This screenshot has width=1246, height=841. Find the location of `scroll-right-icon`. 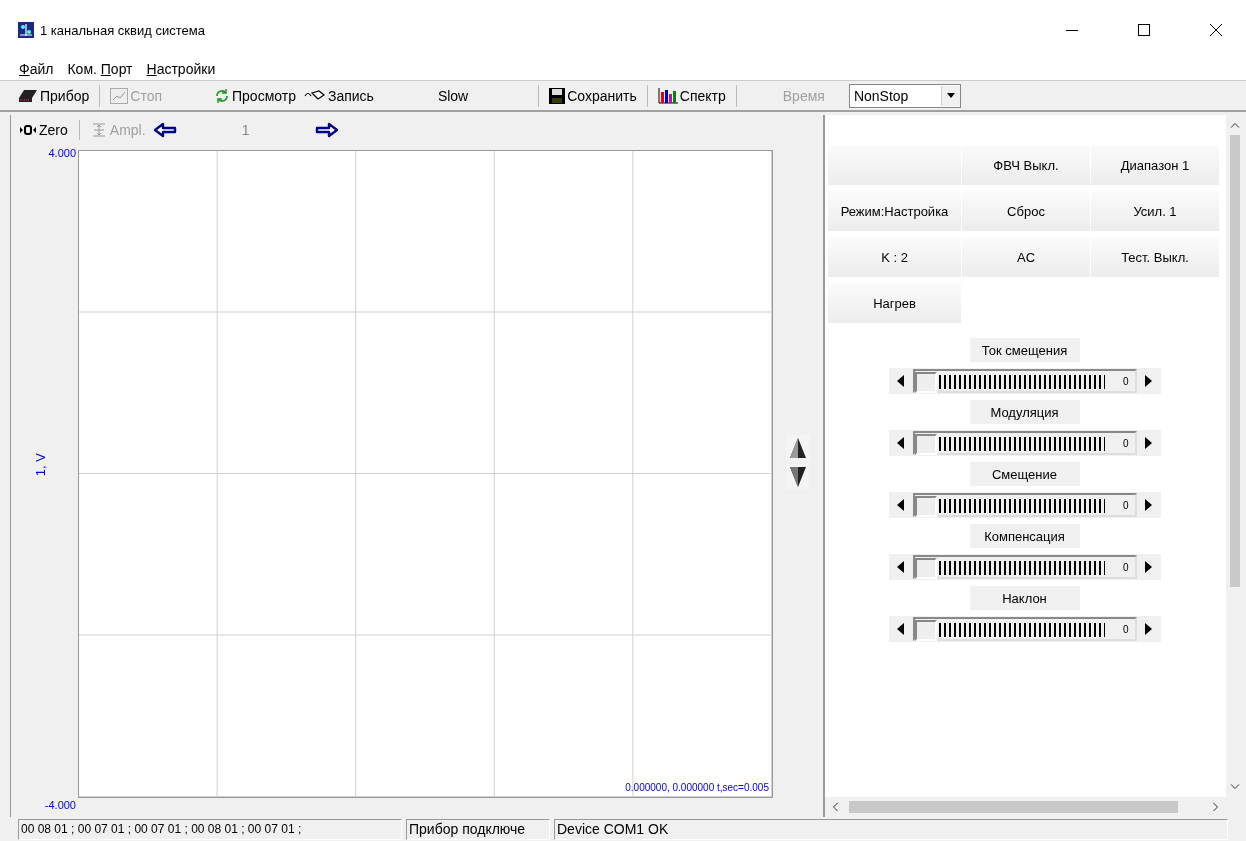

scroll-right-icon is located at coordinates (1216, 807).